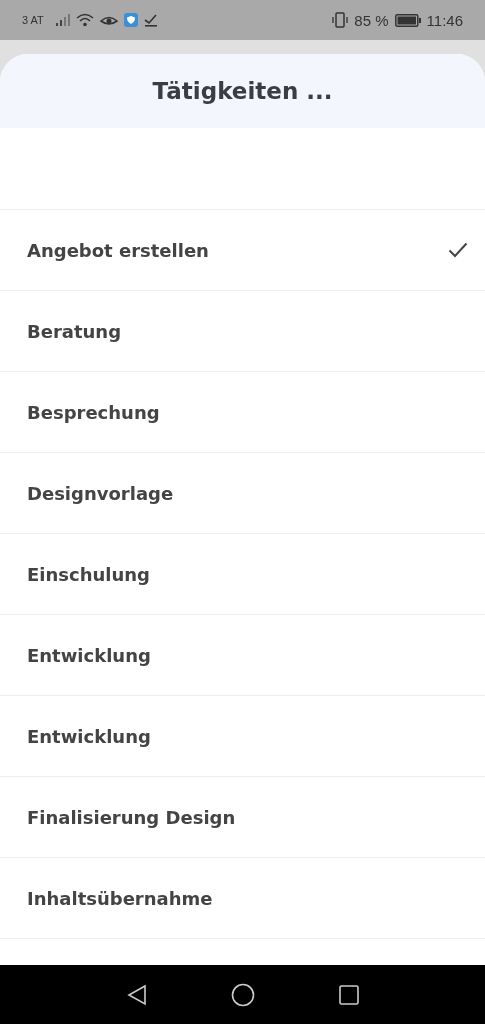 This screenshot has height=1024, width=485. Describe the element at coordinates (371, 20) in the screenshot. I see `battery-percent: 85 %` at that location.